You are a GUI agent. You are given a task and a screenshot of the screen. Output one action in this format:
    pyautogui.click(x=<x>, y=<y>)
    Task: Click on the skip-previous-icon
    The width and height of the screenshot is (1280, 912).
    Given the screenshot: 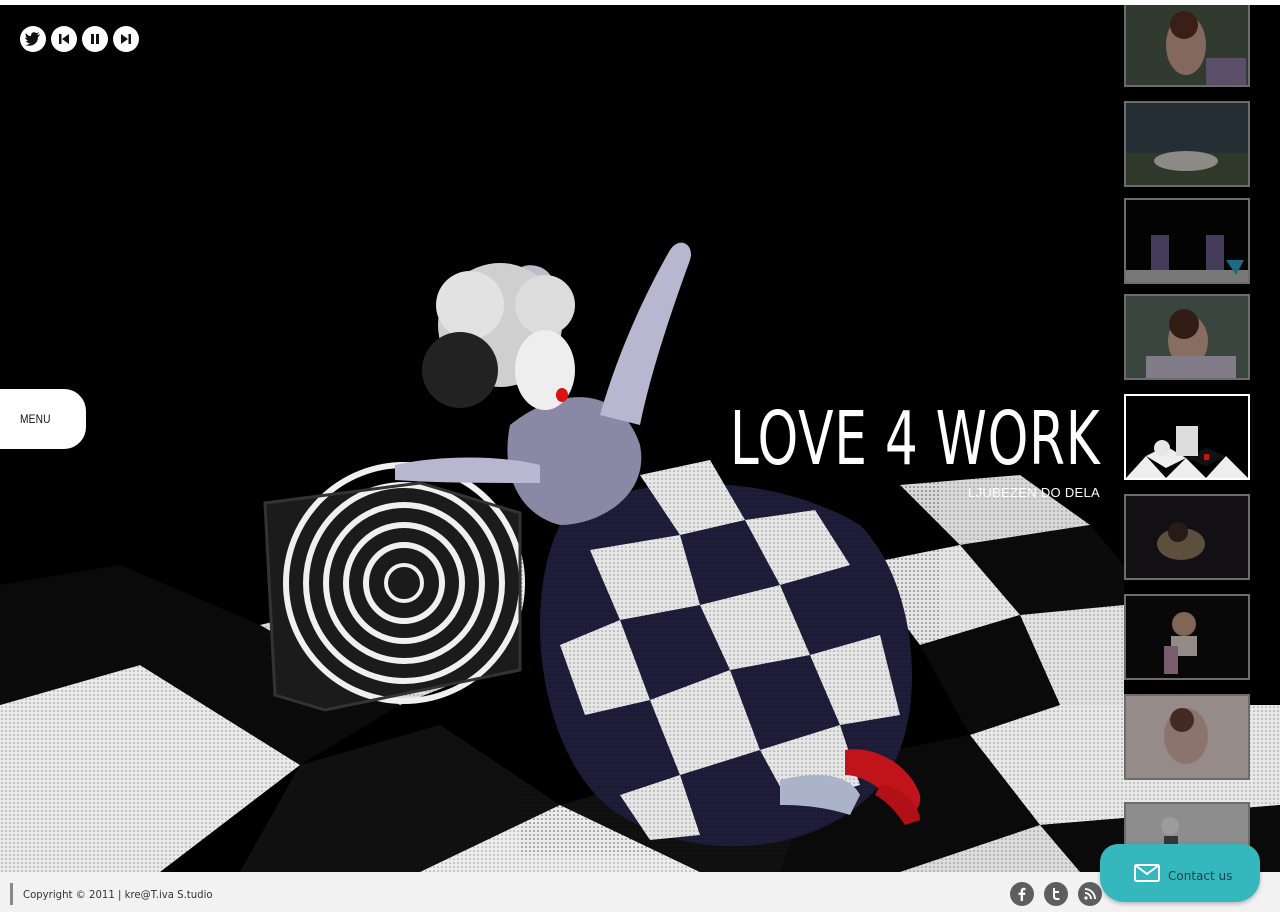 What is the action you would take?
    pyautogui.click(x=64, y=39)
    